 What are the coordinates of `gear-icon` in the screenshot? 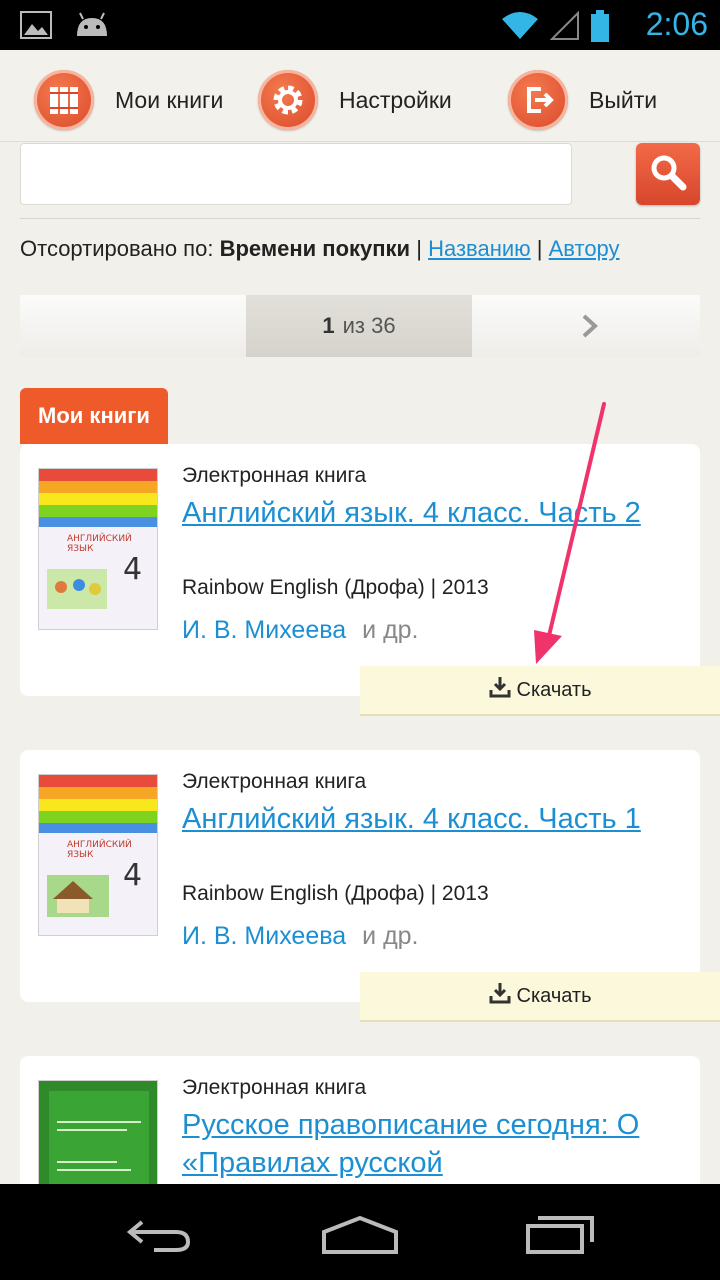 It's located at (288, 100).